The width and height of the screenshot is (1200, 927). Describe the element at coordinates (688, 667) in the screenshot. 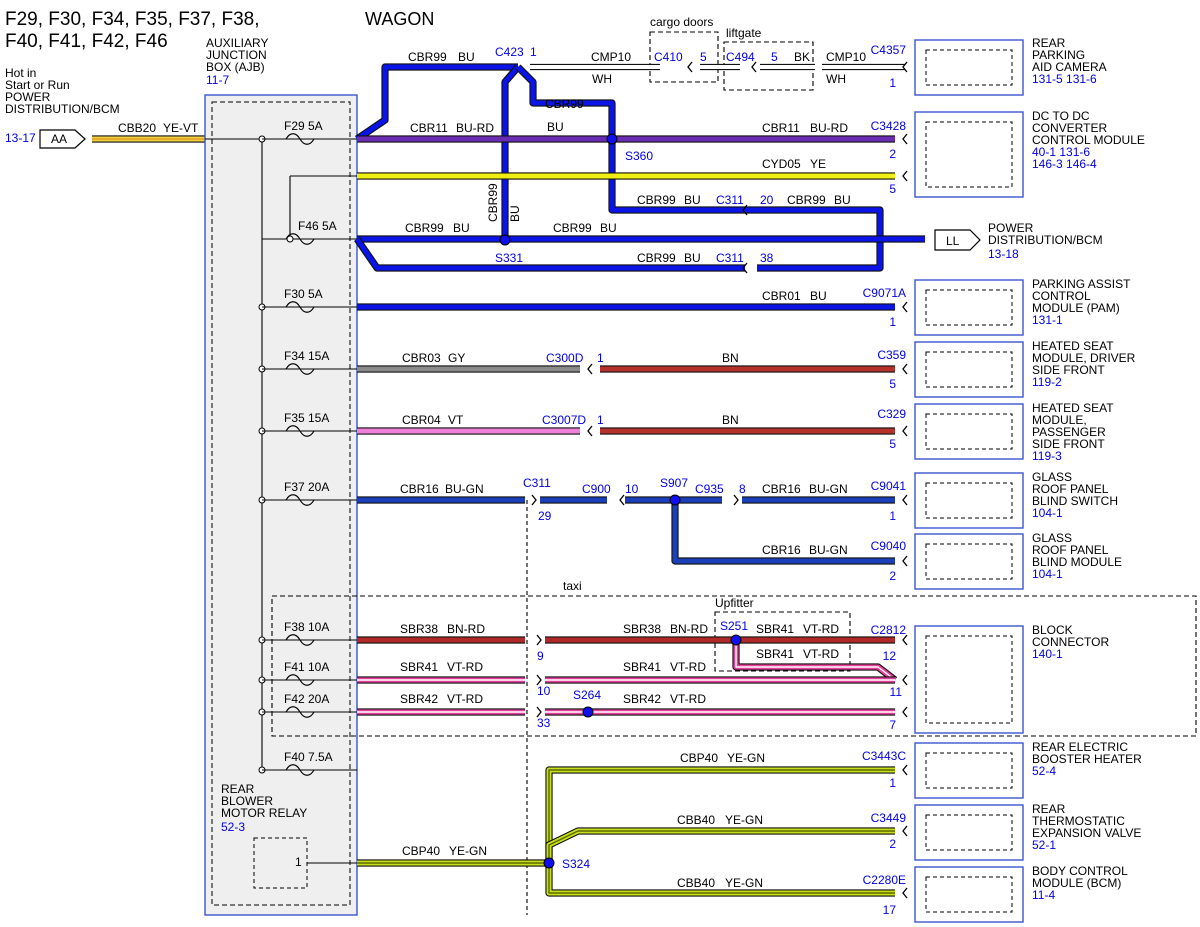

I see `label-vt-rd-b: VT-RD` at that location.